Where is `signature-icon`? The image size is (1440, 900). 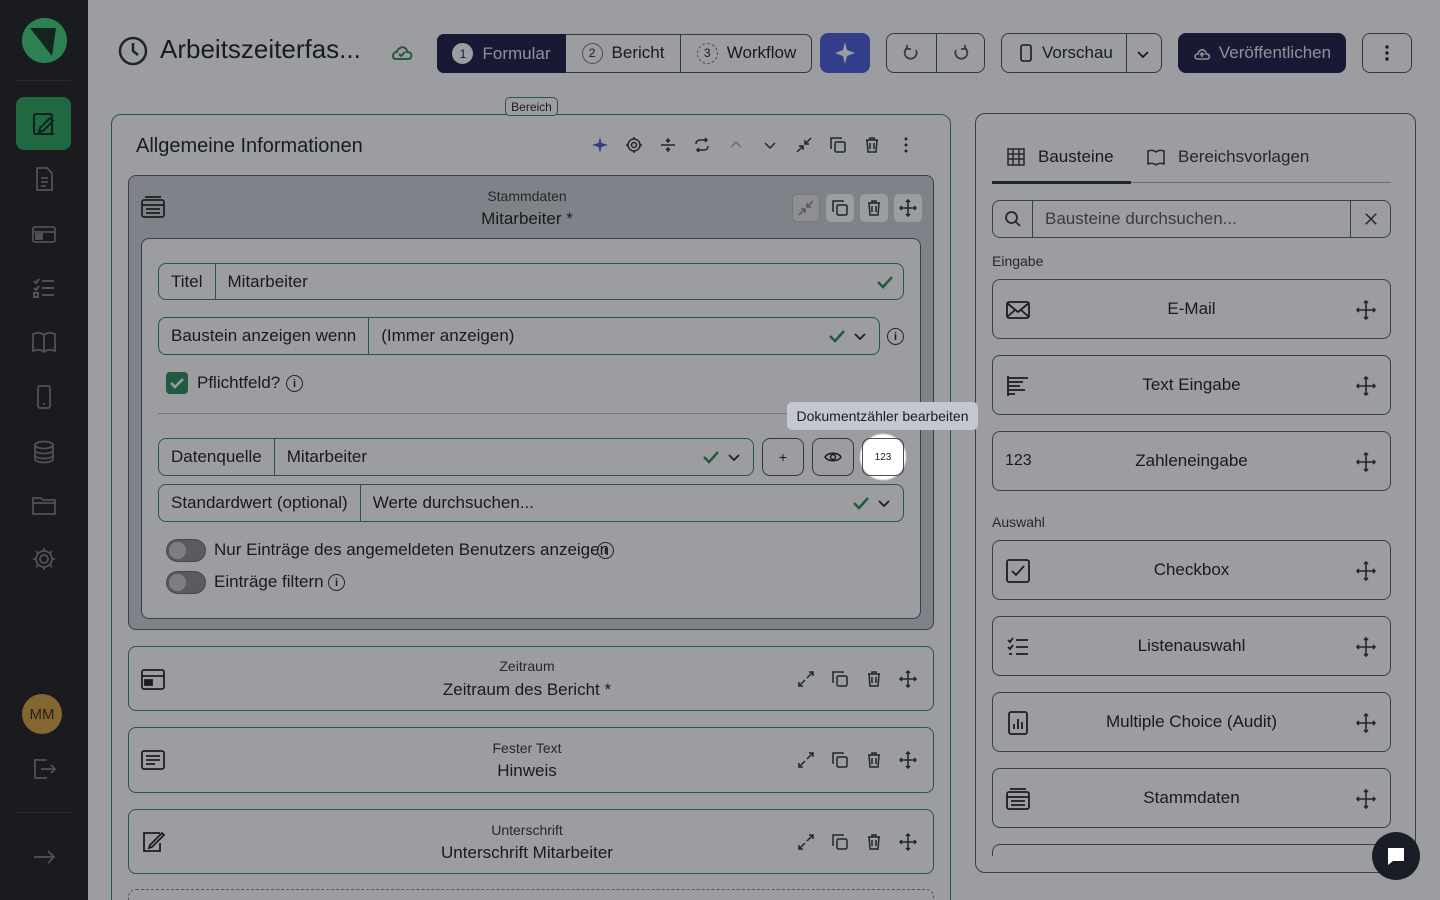 signature-icon is located at coordinates (153, 842).